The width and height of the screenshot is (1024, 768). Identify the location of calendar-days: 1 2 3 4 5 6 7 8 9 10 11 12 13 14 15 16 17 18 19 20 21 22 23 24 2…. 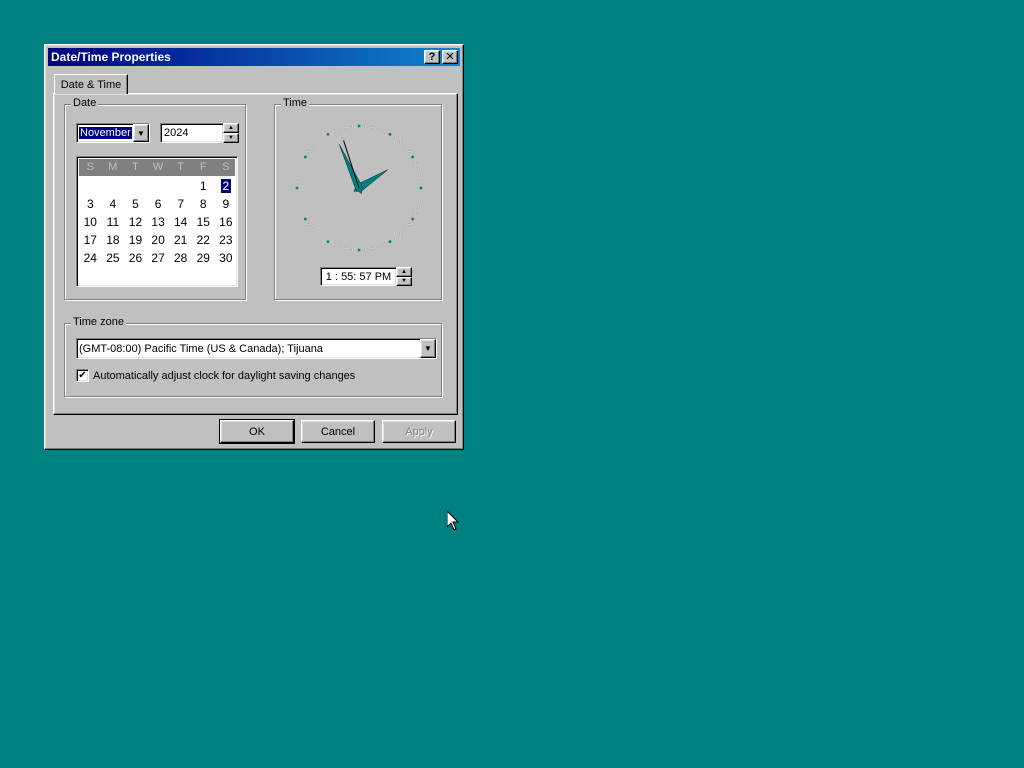
(157, 222).